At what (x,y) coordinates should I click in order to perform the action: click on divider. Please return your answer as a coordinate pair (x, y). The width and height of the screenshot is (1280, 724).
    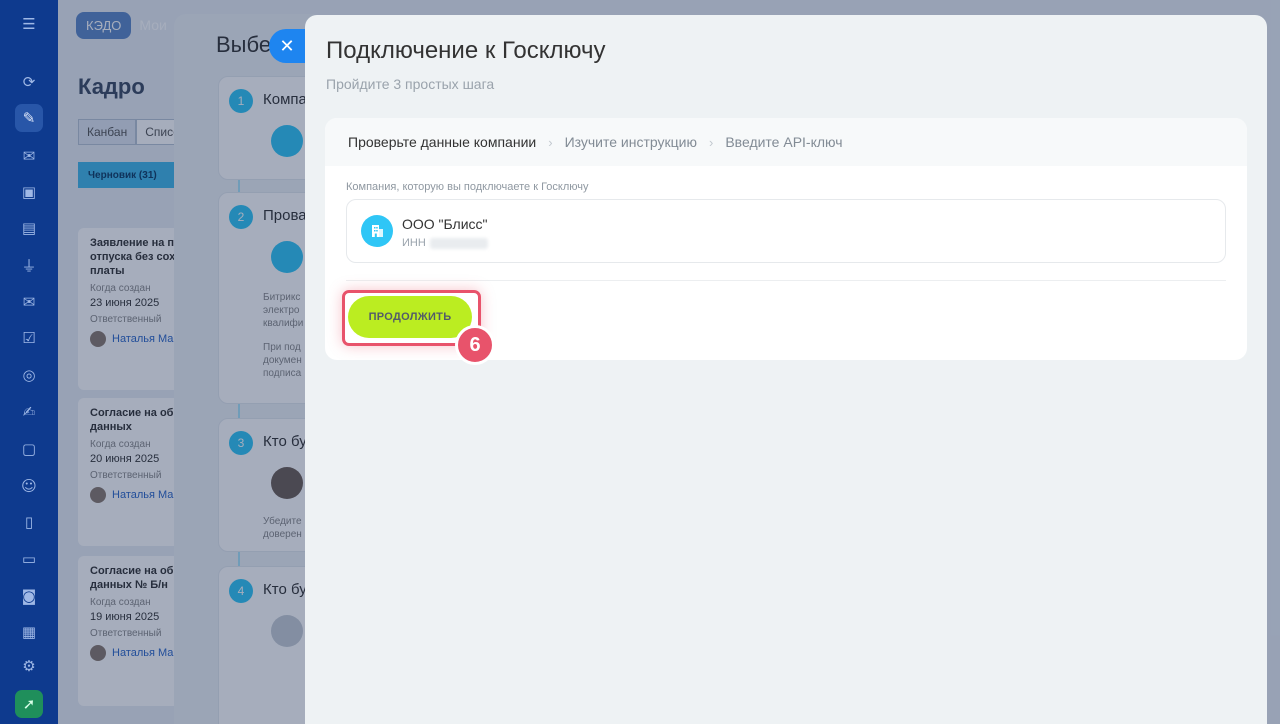
    Looking at the image, I should click on (786, 280).